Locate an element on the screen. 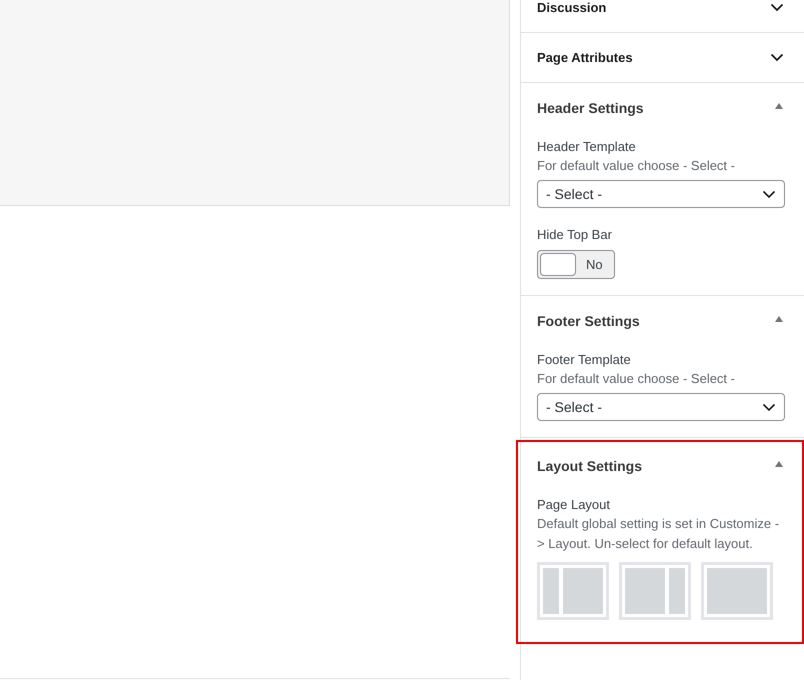 The width and height of the screenshot is (804, 680). help-text: Default global setting is set in Customize -> Layout. Un-select for default layout. is located at coordinates (658, 534).